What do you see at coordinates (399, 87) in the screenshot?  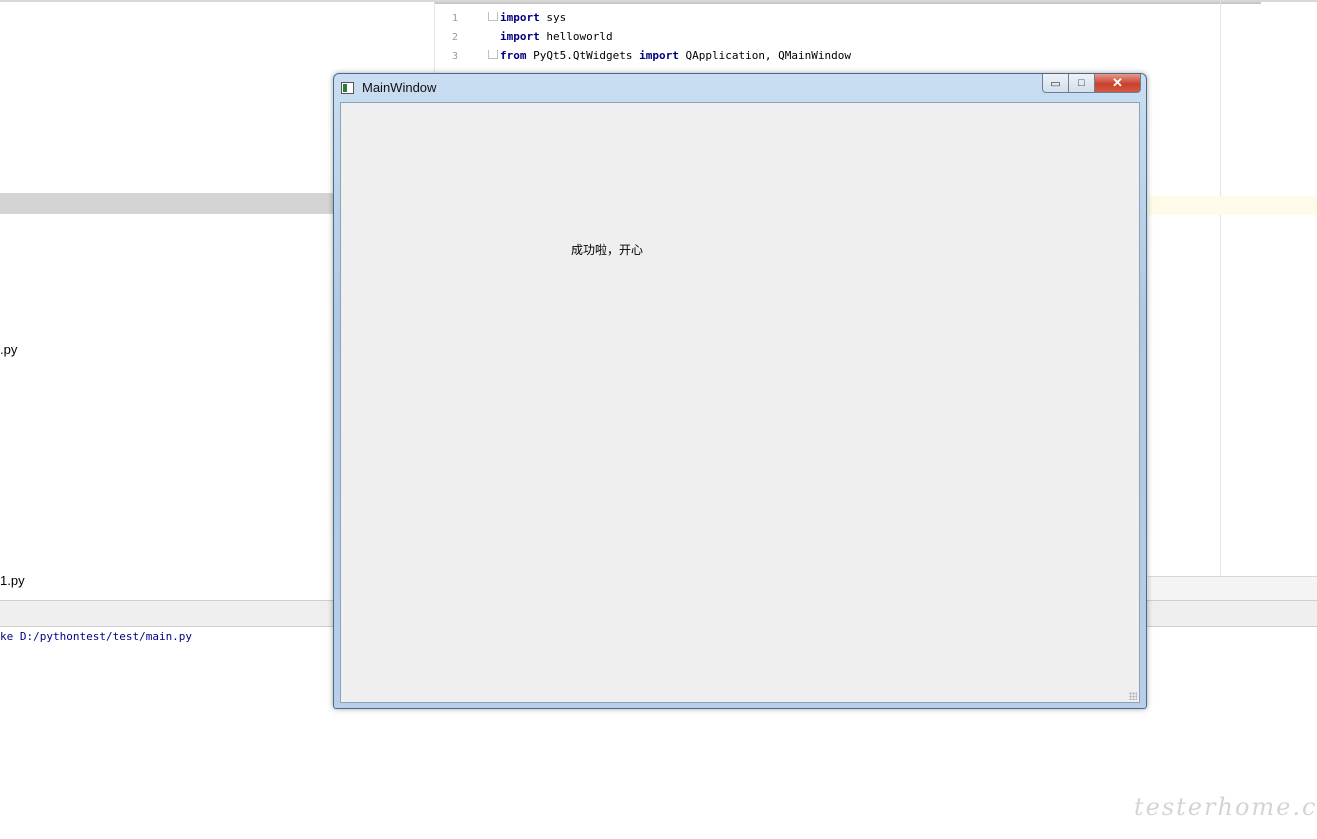 I see `window-title: MainWindow` at bounding box center [399, 87].